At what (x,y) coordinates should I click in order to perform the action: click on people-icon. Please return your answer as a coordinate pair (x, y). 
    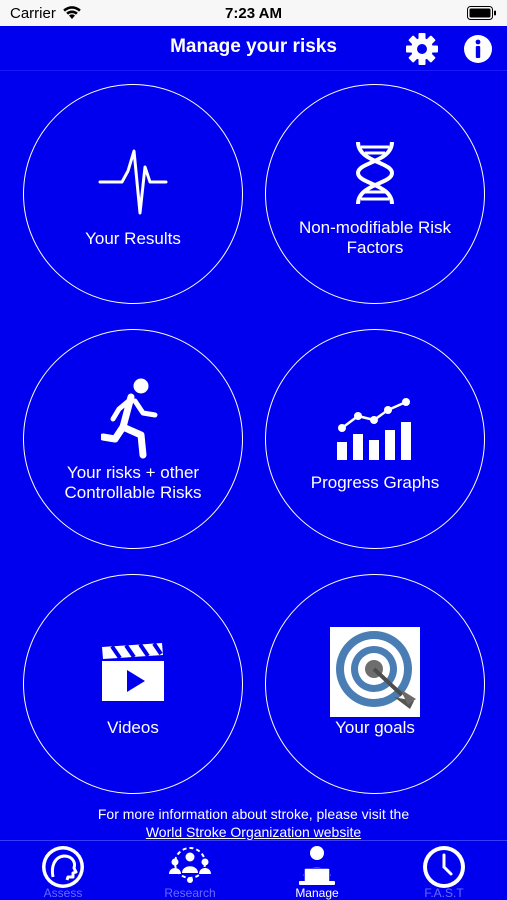
    Looking at the image, I should click on (190, 866).